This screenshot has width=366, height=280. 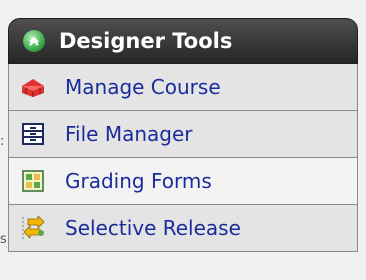 I want to click on release-arrows-icon, so click(x=33, y=228).